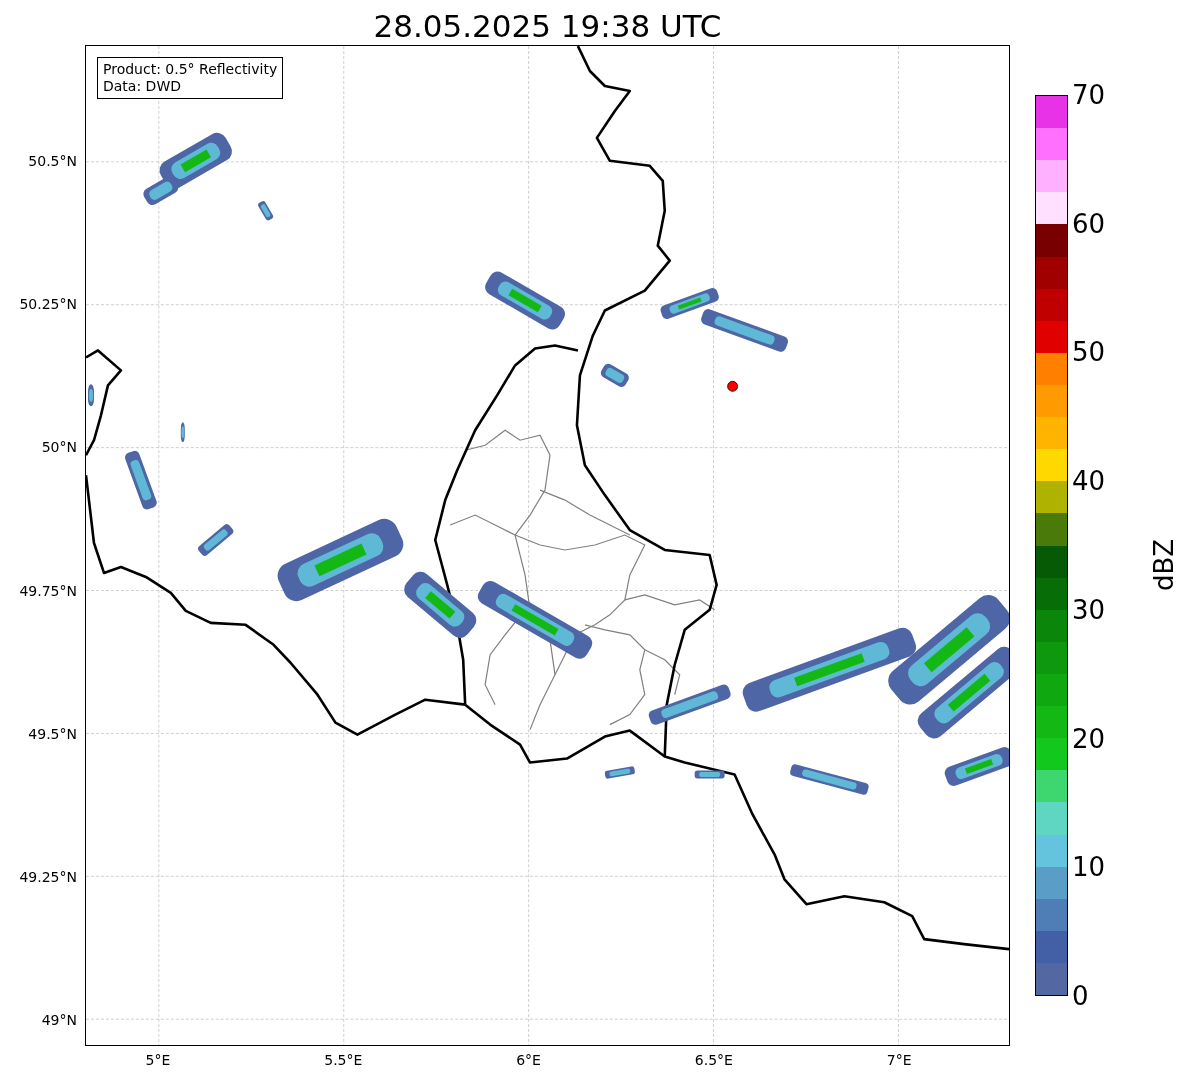 This screenshot has height=1081, width=1202. What do you see at coordinates (1089, 609) in the screenshot?
I see `colorbar-tick-label: 30` at bounding box center [1089, 609].